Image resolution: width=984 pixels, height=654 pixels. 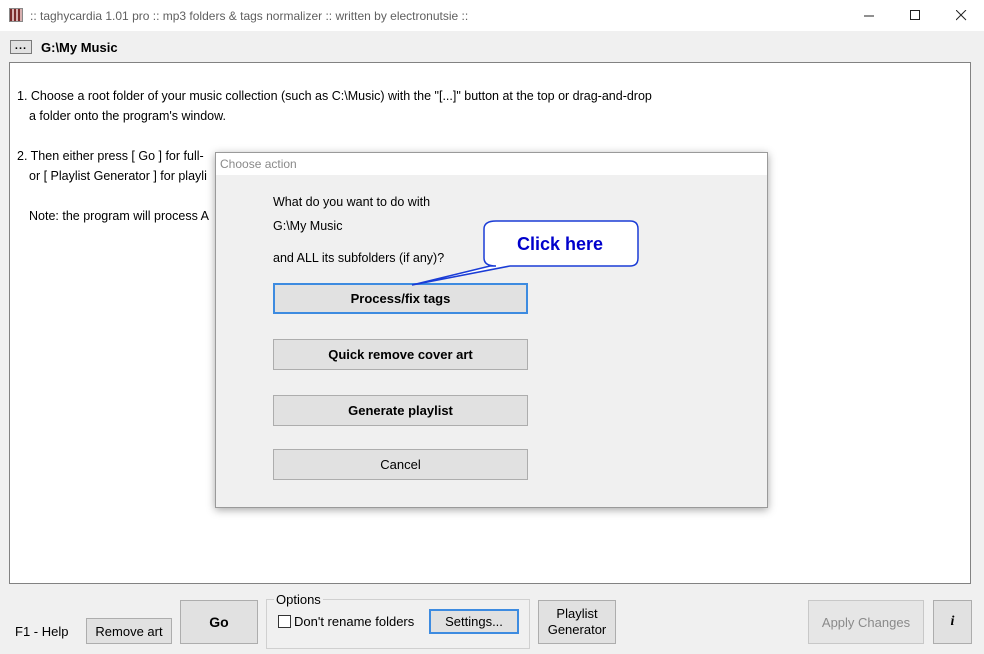 I want to click on dont-rename-checkbox, so click(x=284, y=621).